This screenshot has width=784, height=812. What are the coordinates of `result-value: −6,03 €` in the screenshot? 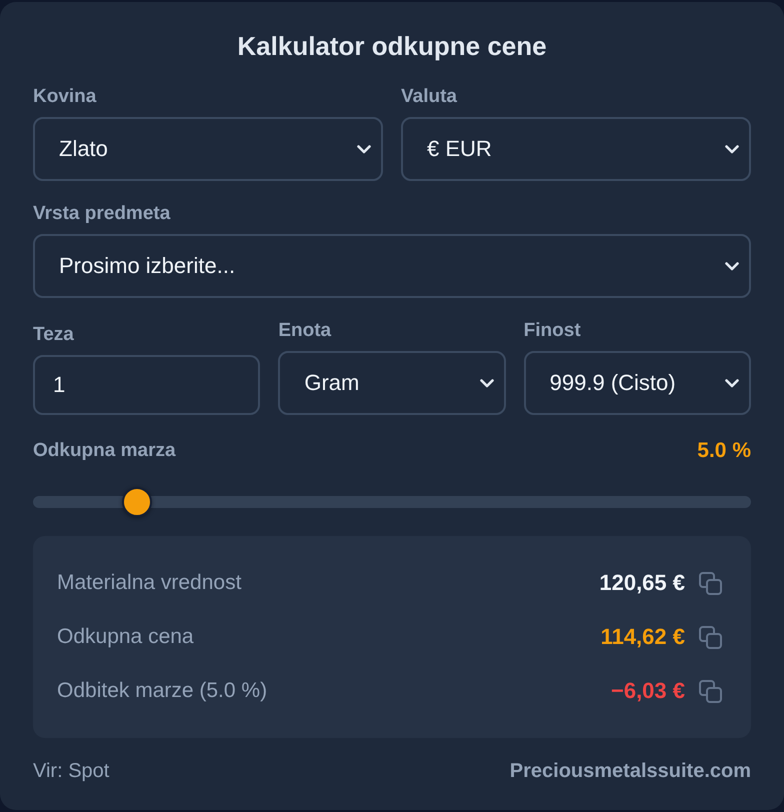 It's located at (647, 691).